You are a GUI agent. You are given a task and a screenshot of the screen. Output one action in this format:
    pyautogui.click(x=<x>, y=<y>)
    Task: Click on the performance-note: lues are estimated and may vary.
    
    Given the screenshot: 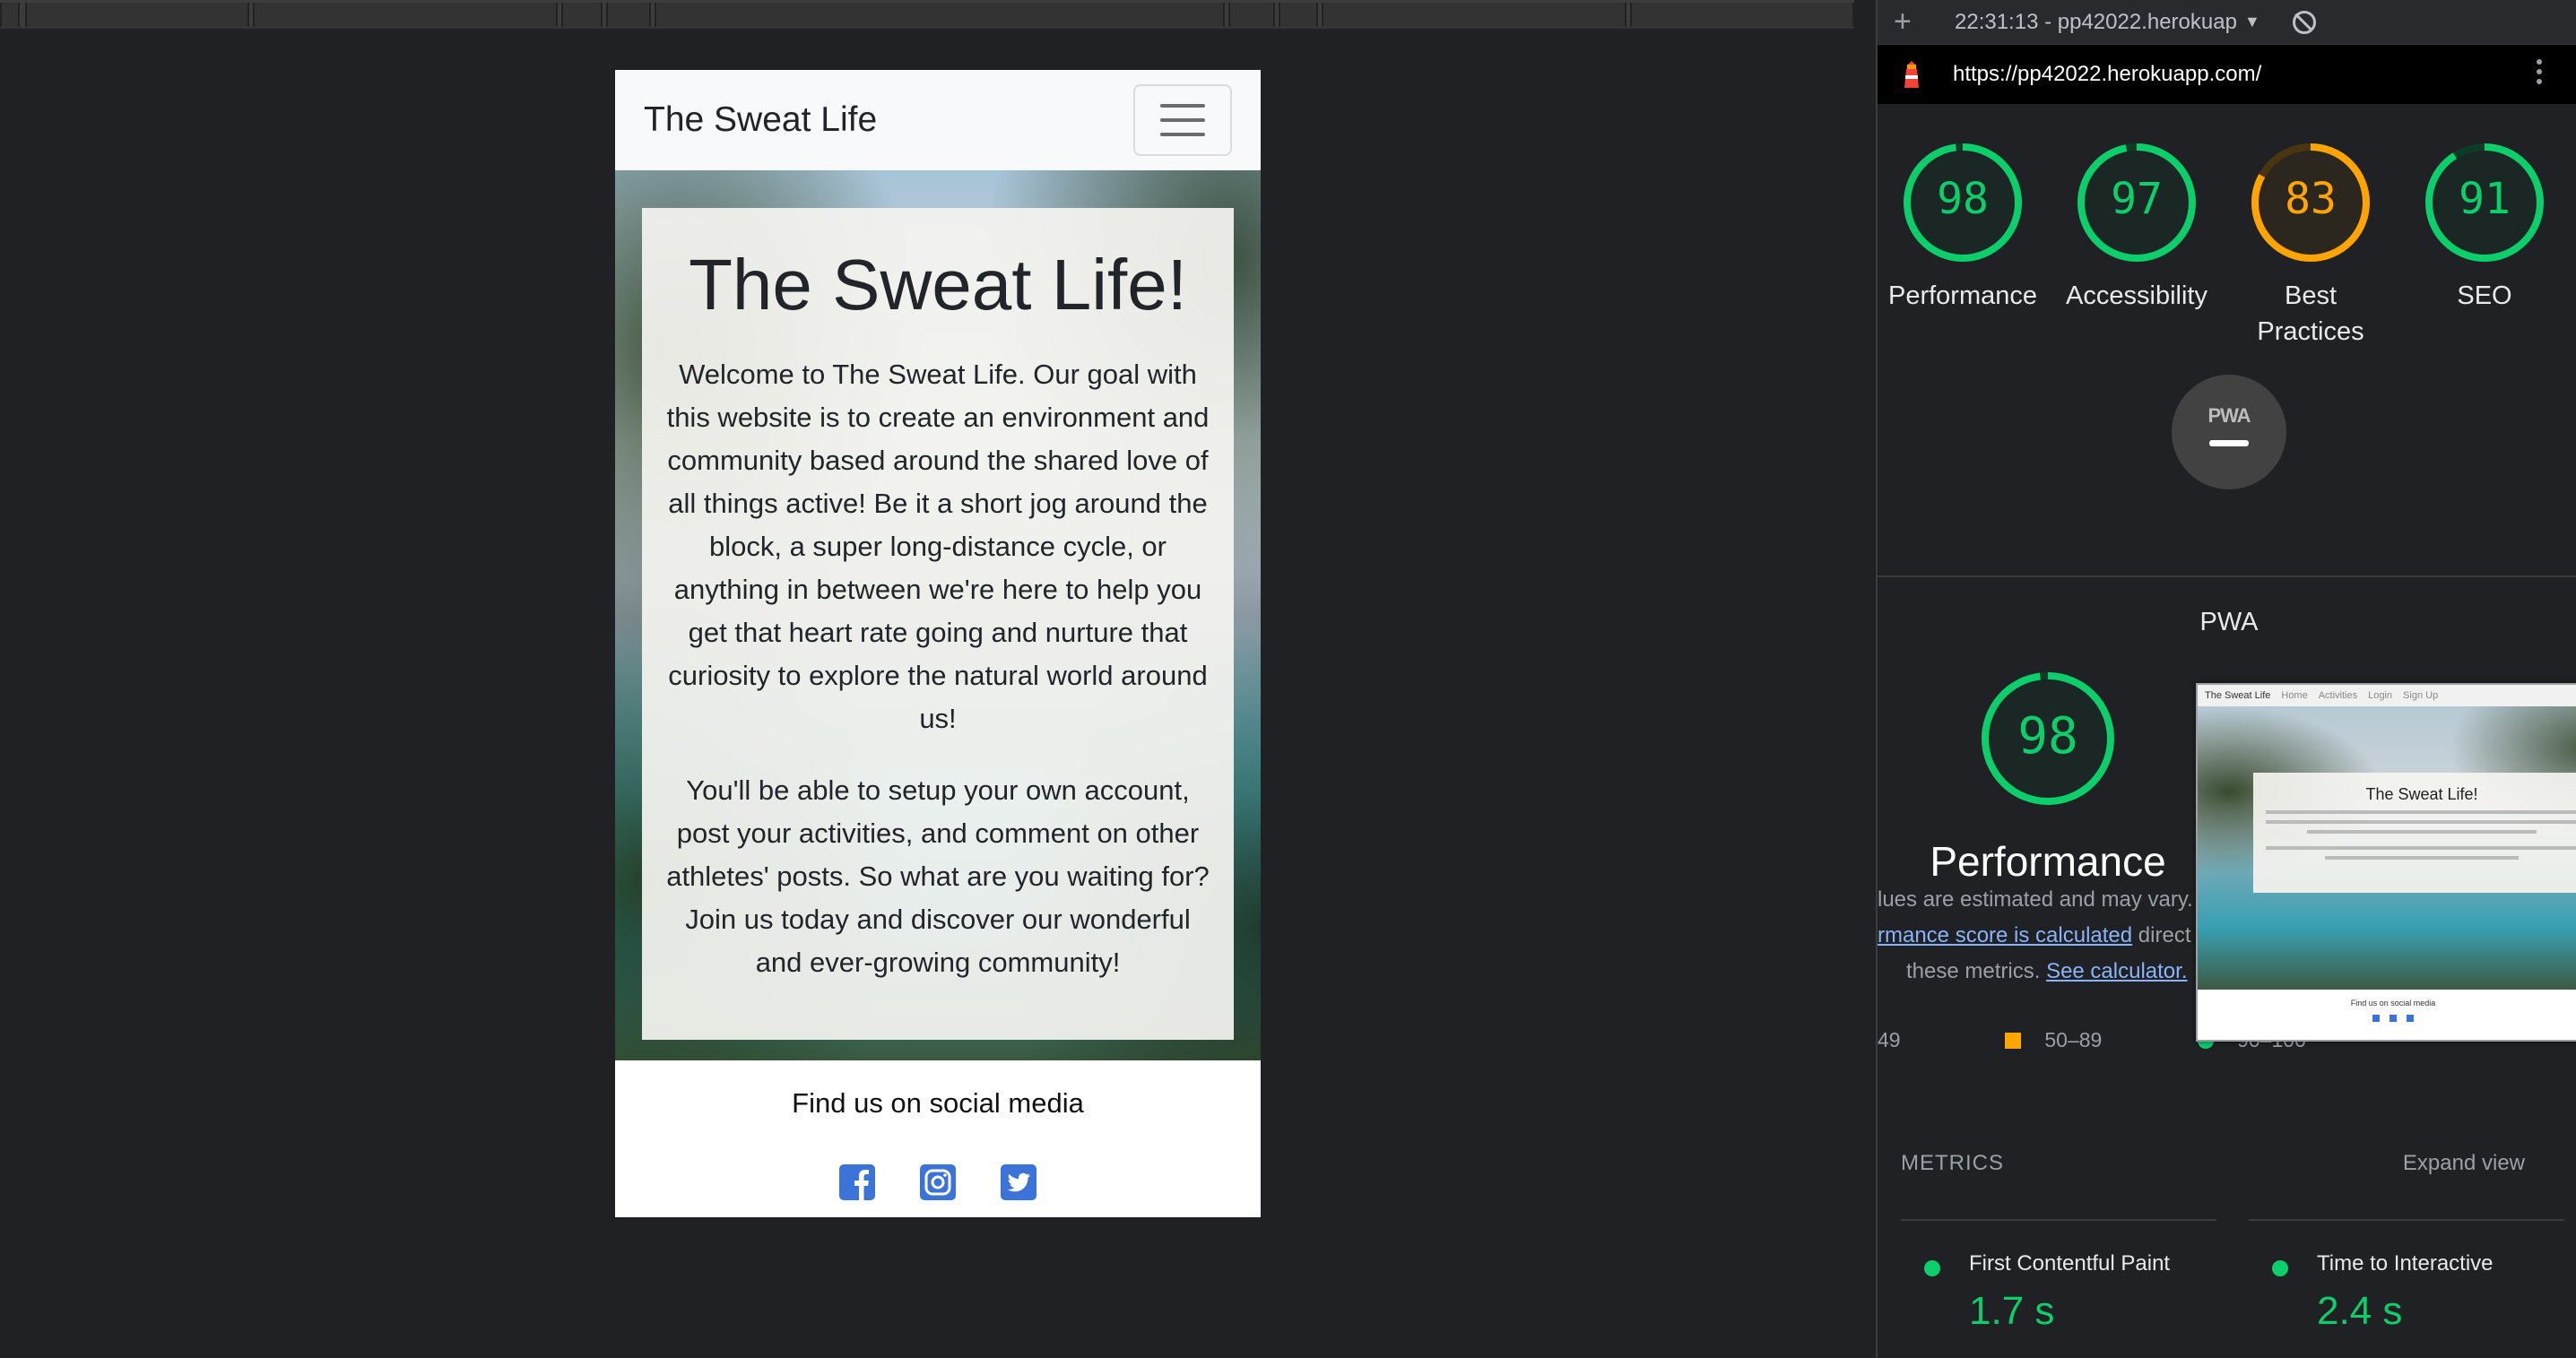 What is the action you would take?
    pyautogui.click(x=2035, y=899)
    